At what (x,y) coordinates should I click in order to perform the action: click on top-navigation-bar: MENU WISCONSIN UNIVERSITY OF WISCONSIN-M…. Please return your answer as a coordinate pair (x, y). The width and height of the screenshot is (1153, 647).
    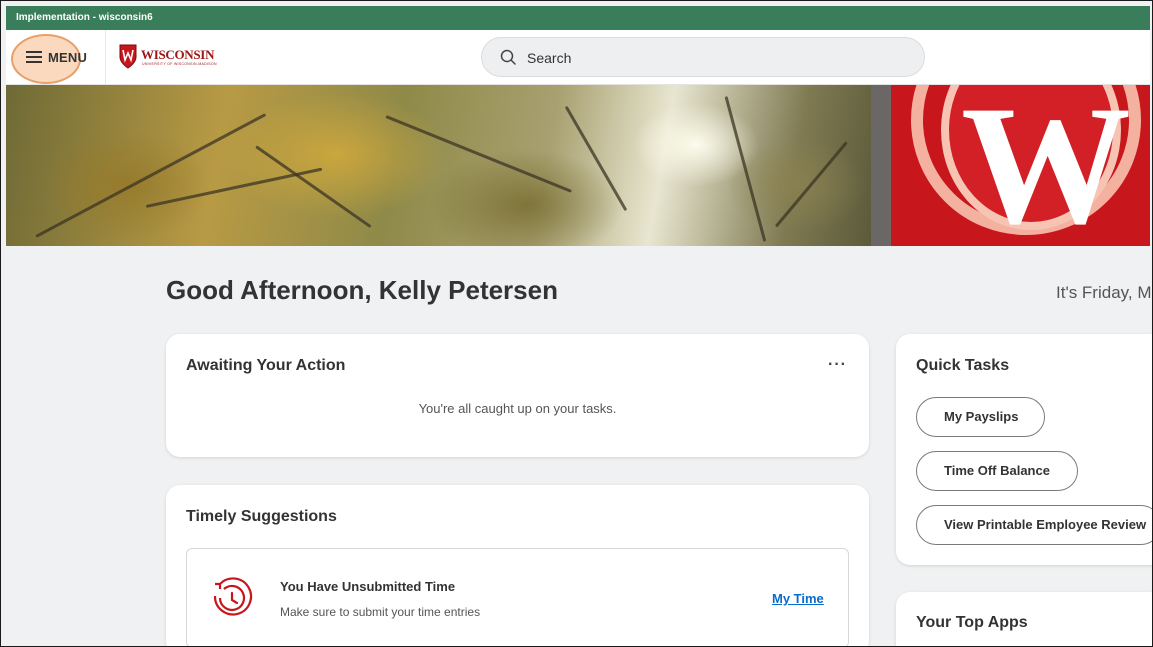
    Looking at the image, I should click on (578, 57).